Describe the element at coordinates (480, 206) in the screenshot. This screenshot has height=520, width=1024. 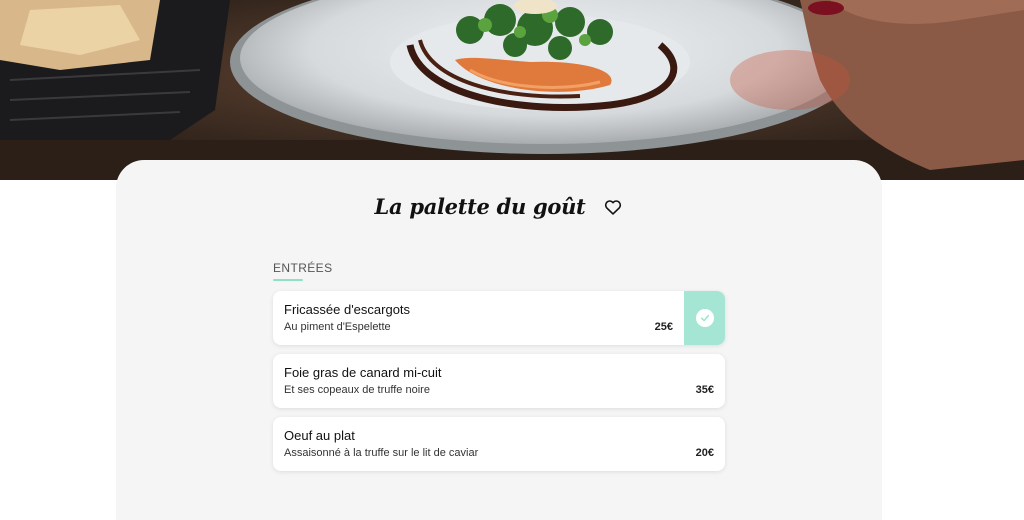
I see `restaurant-title: La palette du goût` at that location.